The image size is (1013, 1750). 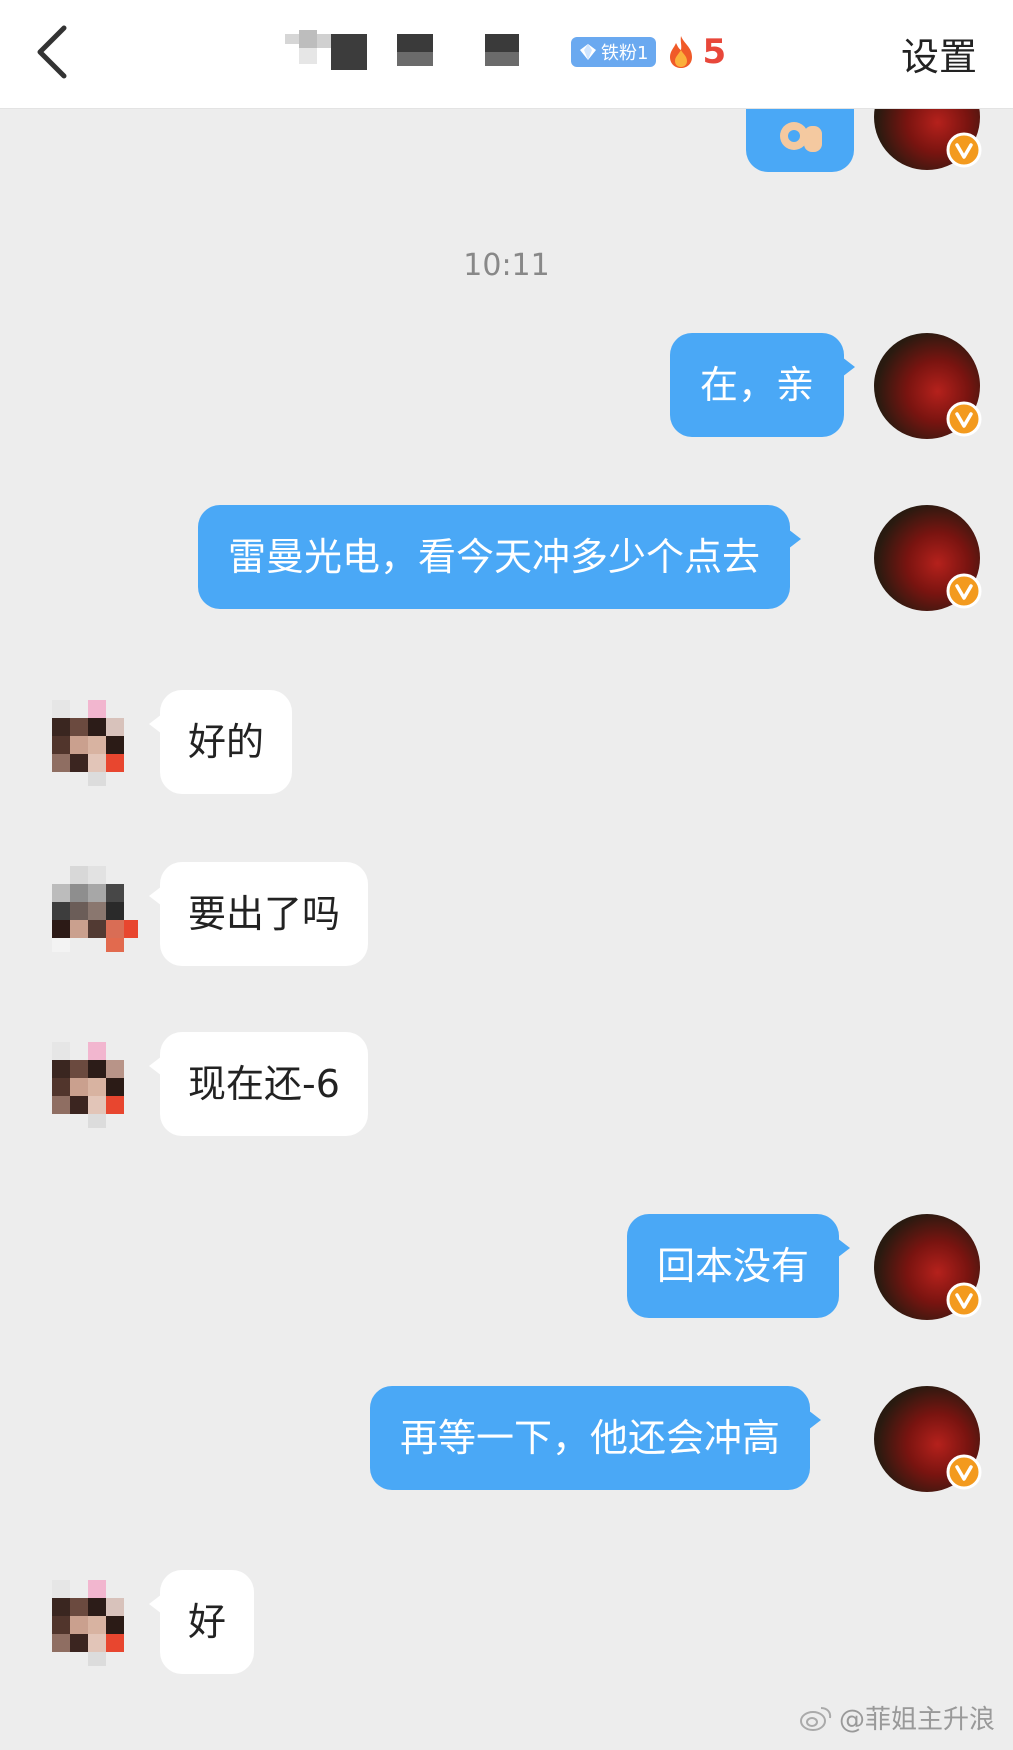 What do you see at coordinates (494, 557) in the screenshot?
I see `message-text: 雷曼光电，看今天冲多少个点去` at bounding box center [494, 557].